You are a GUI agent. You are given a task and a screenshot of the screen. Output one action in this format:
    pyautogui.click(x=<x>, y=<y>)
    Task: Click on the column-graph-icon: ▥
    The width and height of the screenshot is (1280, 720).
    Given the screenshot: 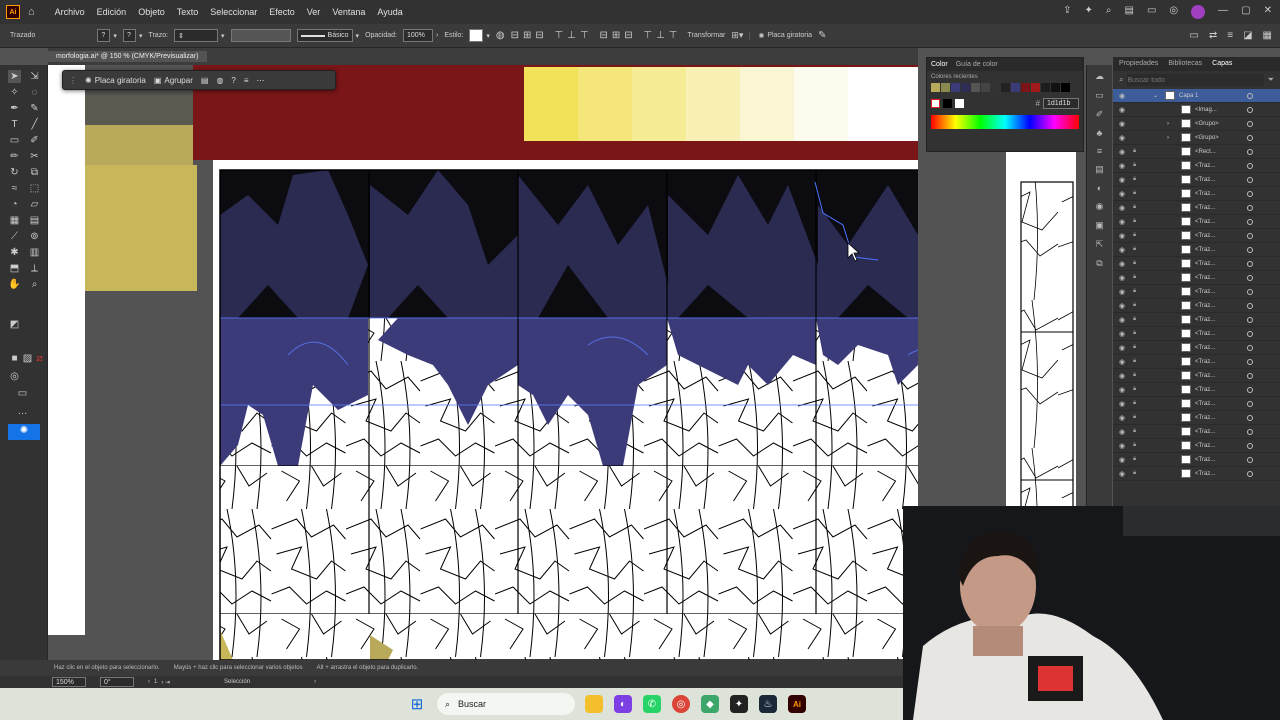 What is the action you would take?
    pyautogui.click(x=34, y=252)
    